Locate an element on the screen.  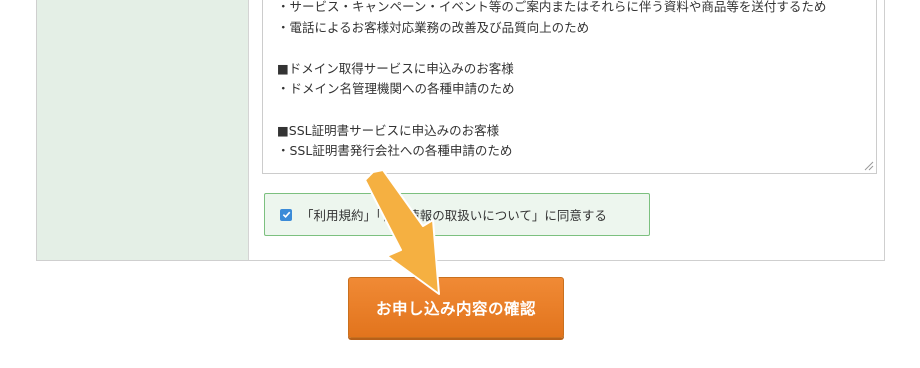
terms-line: ・電話によるお客様対応業務の改善及び品質向上のため is located at coordinates (433, 27).